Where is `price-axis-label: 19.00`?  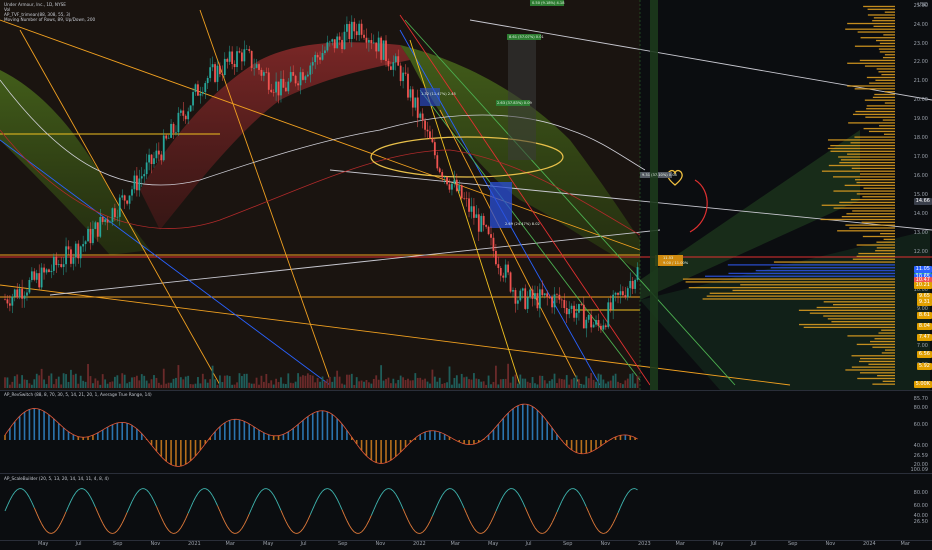
price-axis-label: 19.00 is located at coordinates (920, 119).